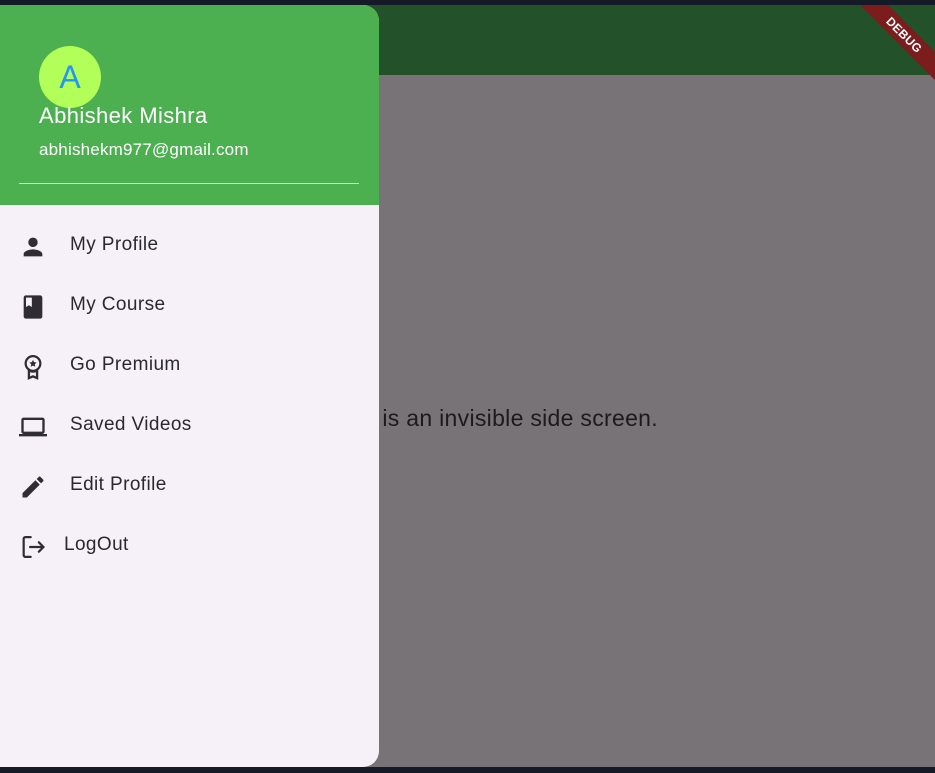  I want to click on laptop-icon, so click(33, 427).